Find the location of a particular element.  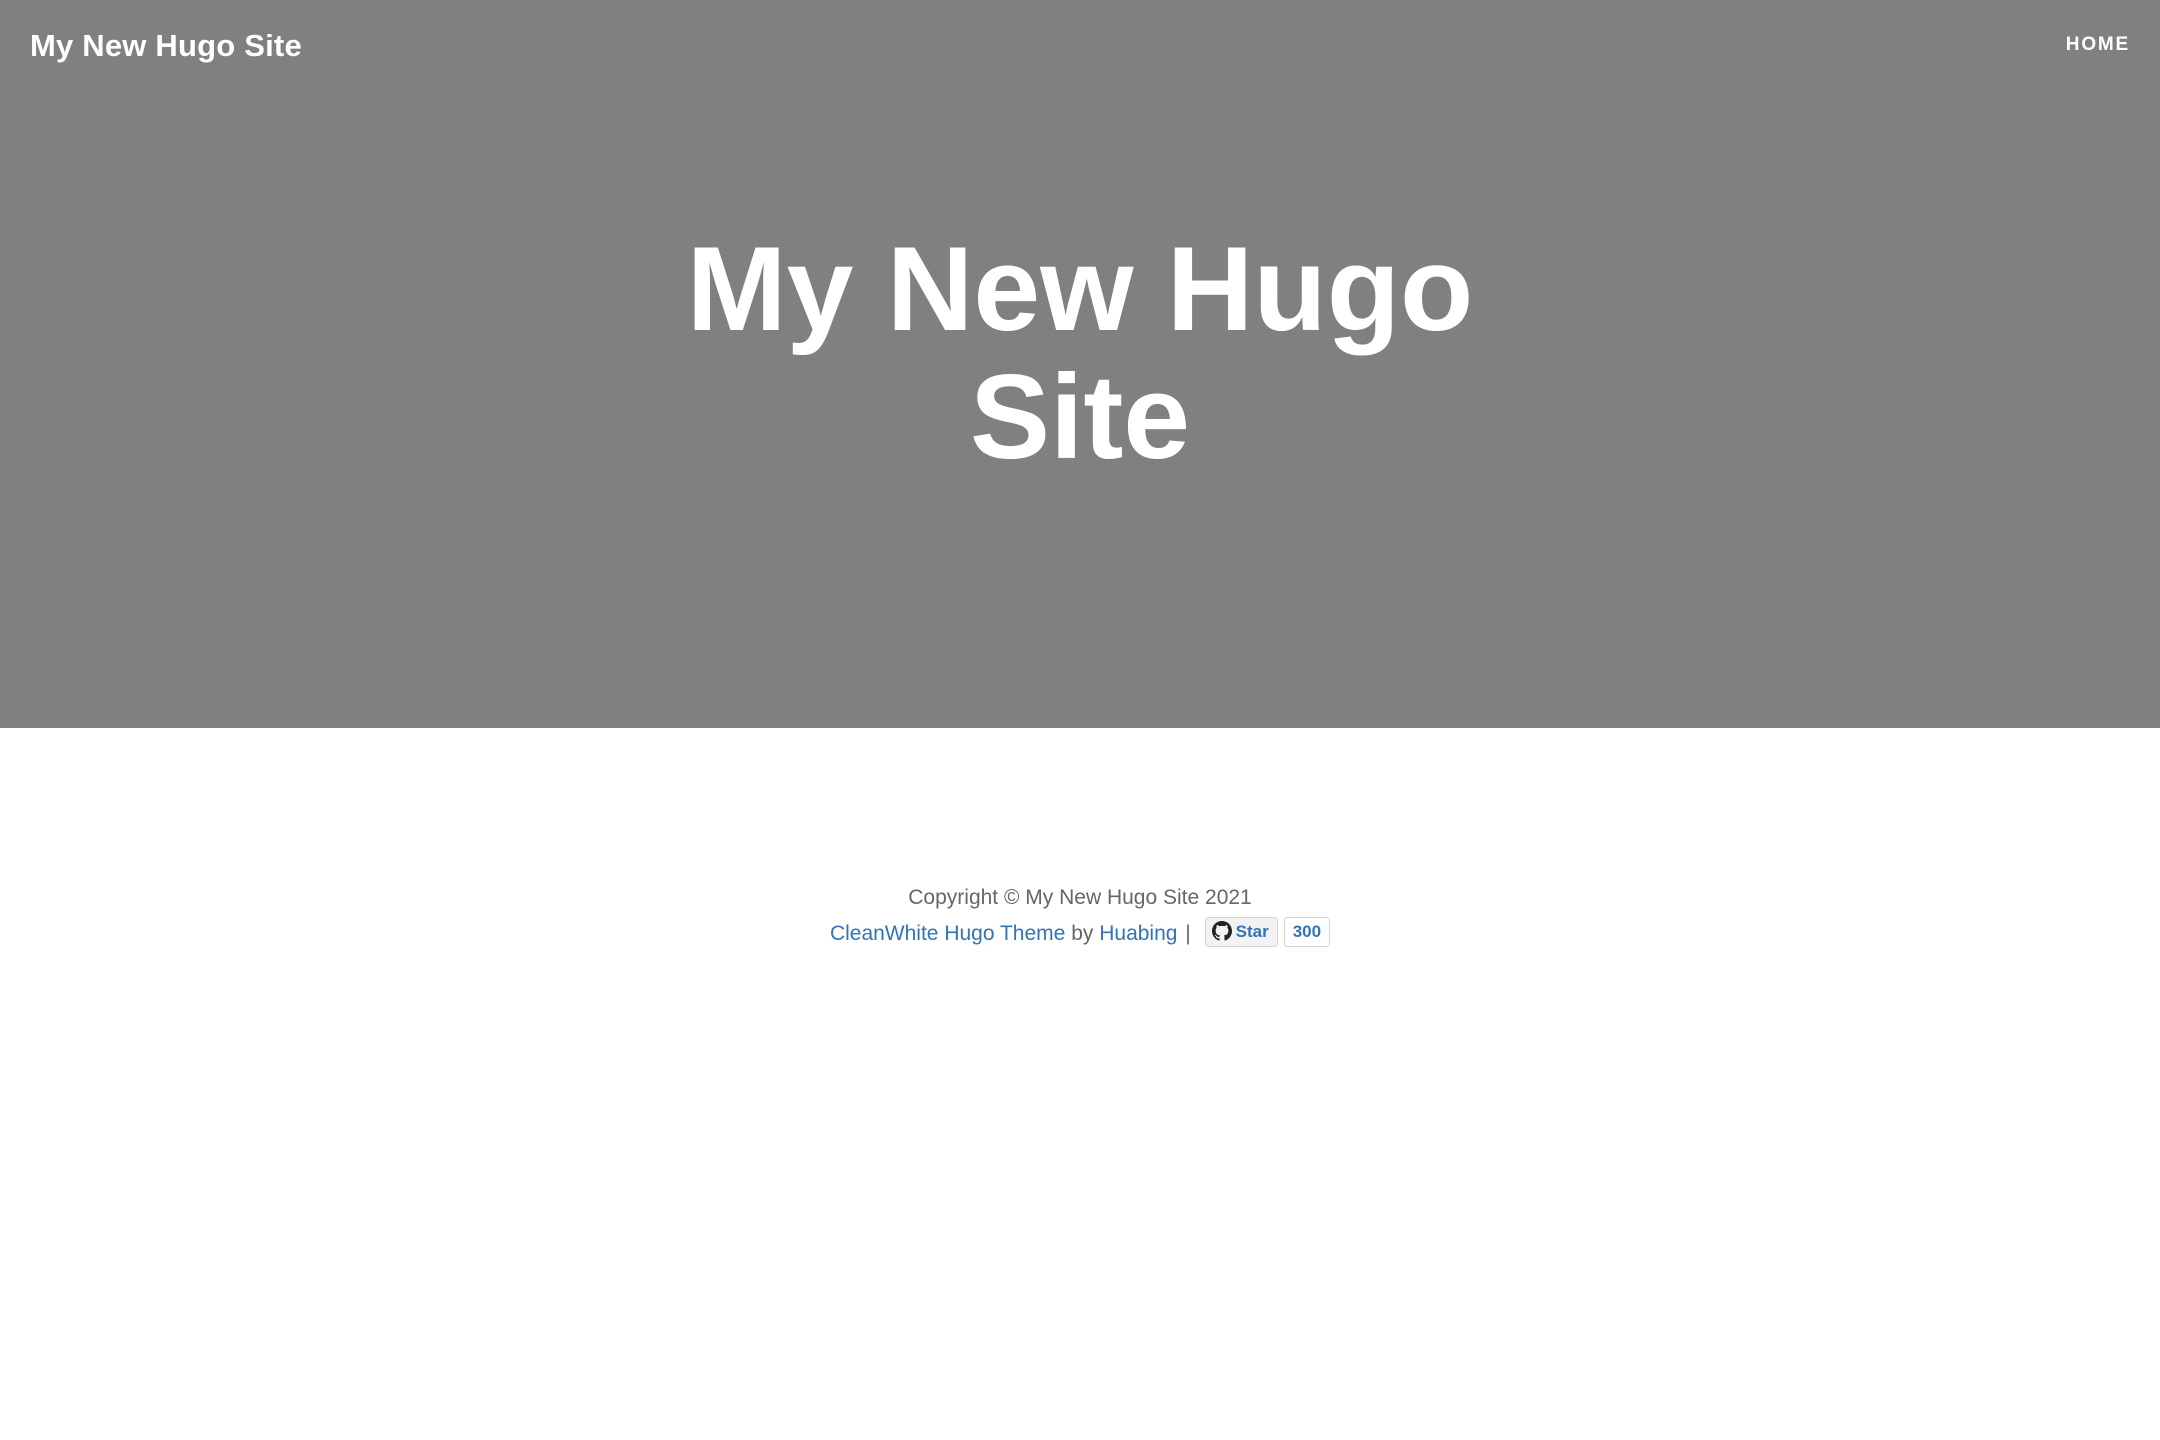

github-star-button: Star is located at coordinates (1241, 931).